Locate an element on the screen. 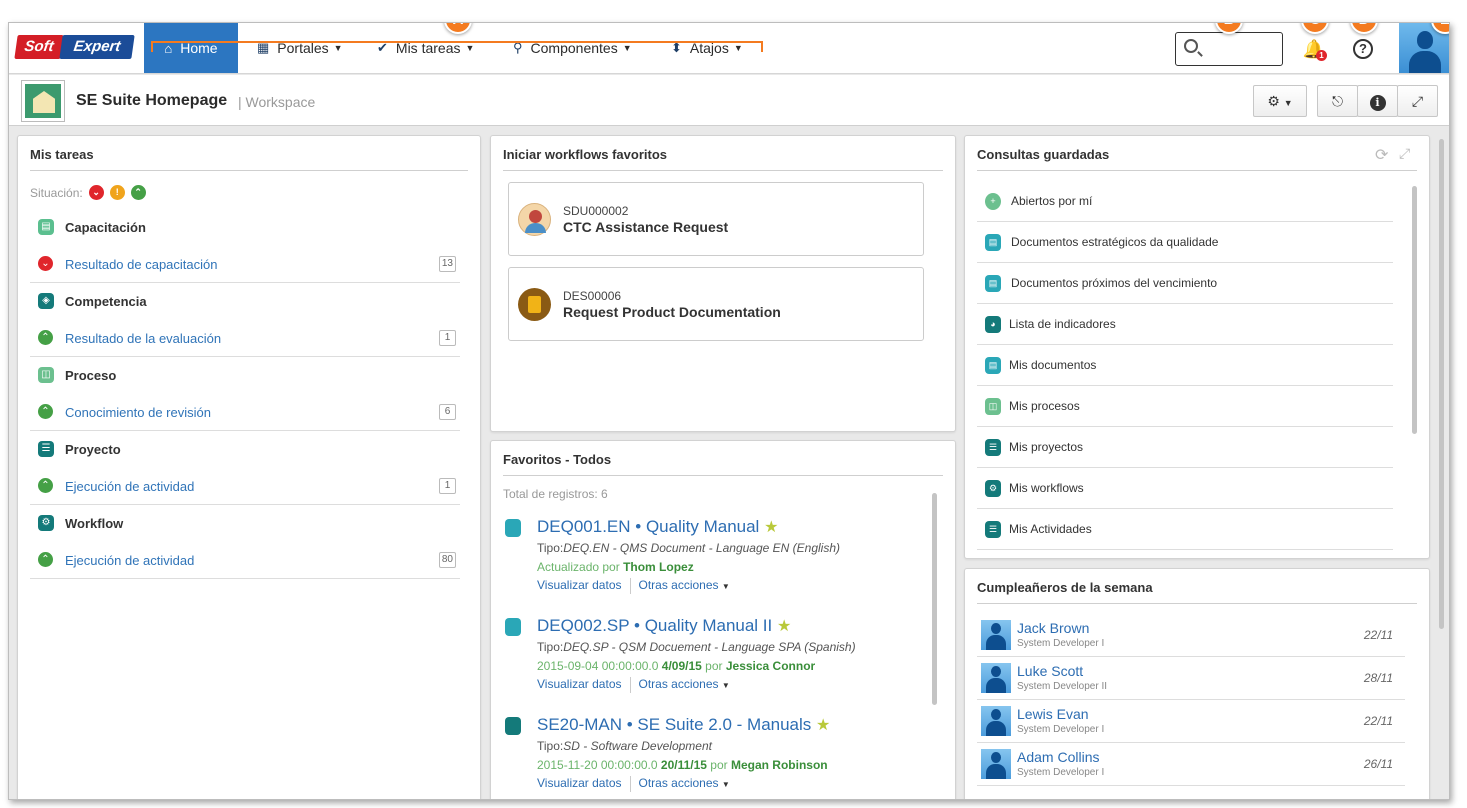  workflow-card: DES00006 Request Product Documentation is located at coordinates (716, 304).